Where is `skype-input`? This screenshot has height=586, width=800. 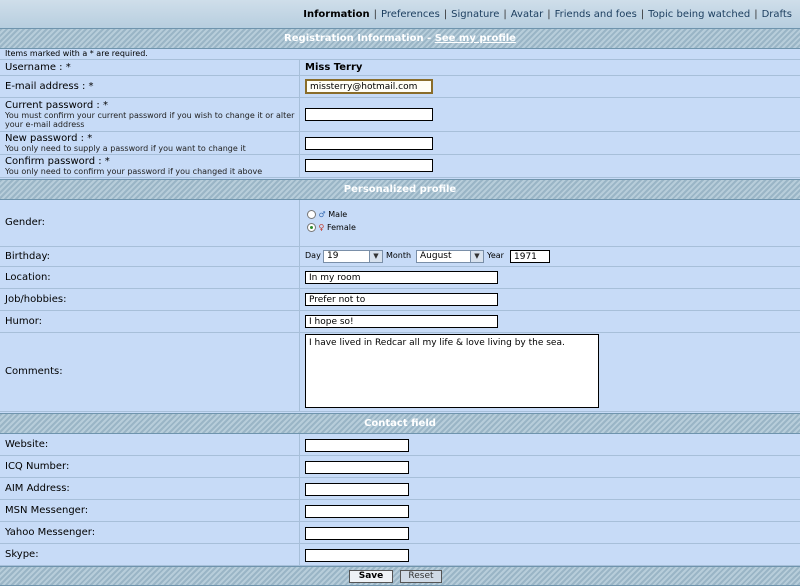 skype-input is located at coordinates (357, 555).